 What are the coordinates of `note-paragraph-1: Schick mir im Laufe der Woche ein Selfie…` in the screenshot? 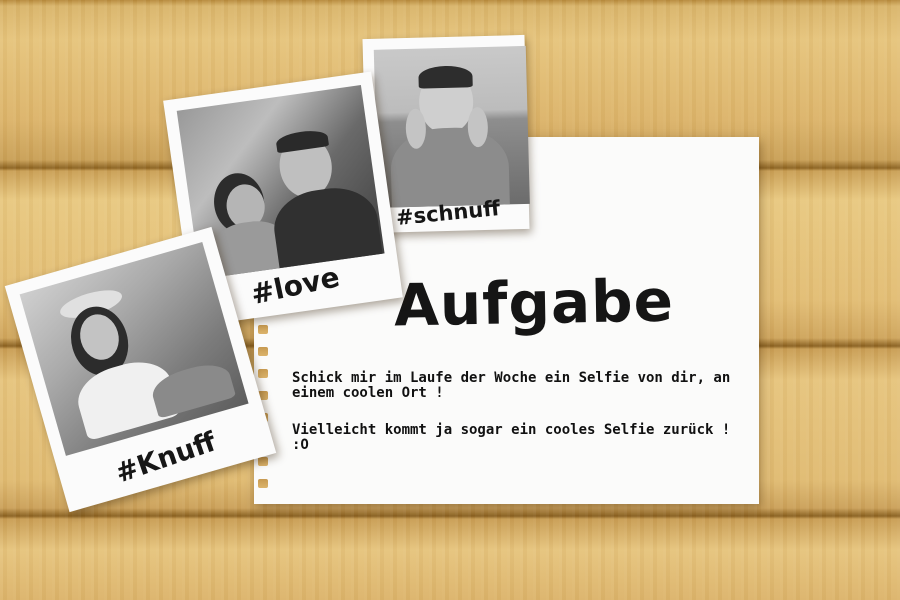 It's located at (511, 385).